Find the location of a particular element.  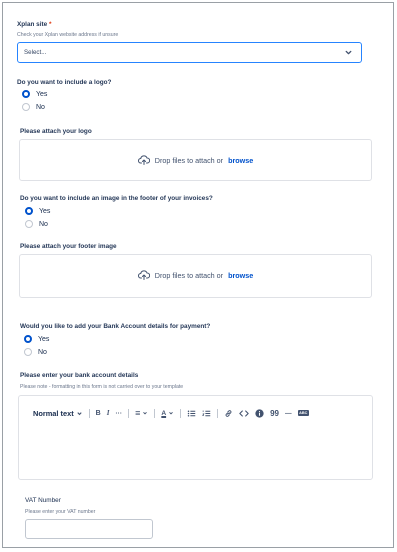

bank-radio-no: No is located at coordinates (35, 352).